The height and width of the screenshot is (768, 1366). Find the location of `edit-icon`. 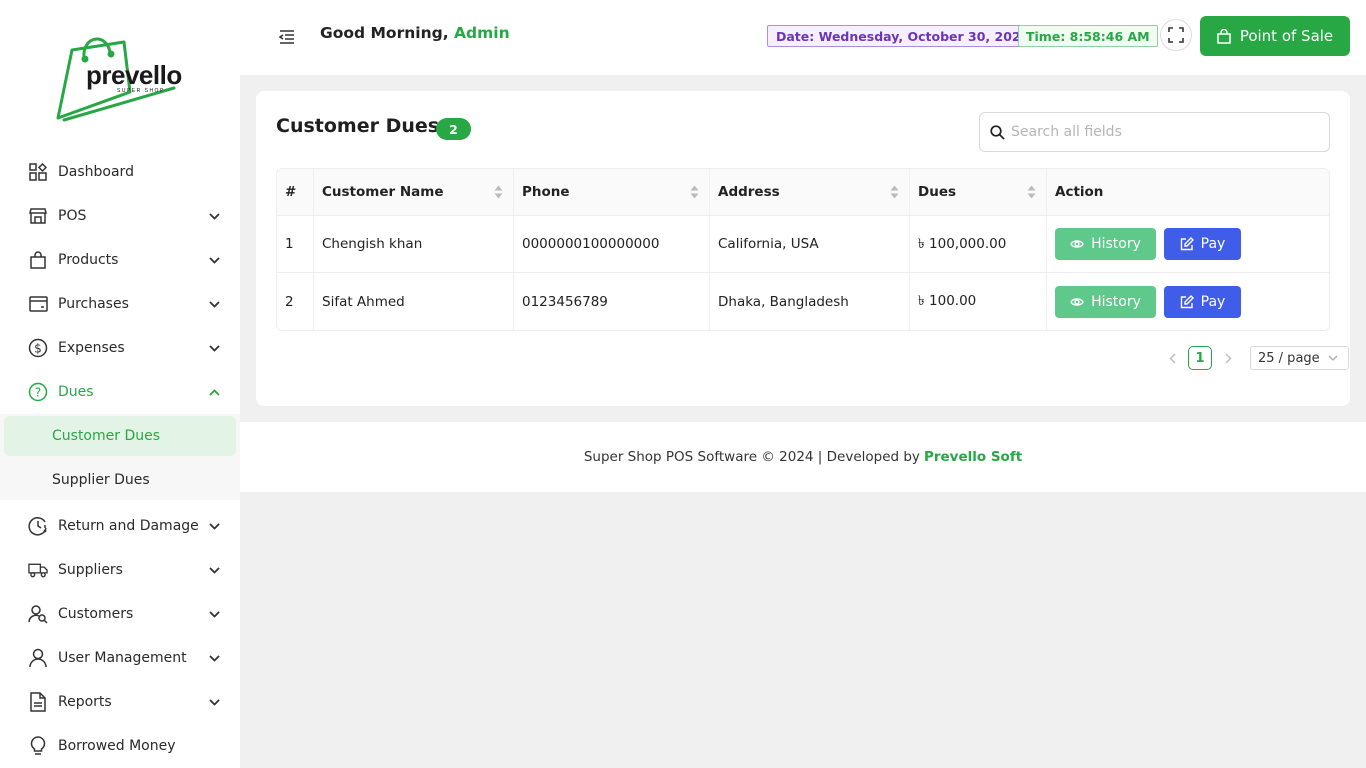

edit-icon is located at coordinates (1187, 301).